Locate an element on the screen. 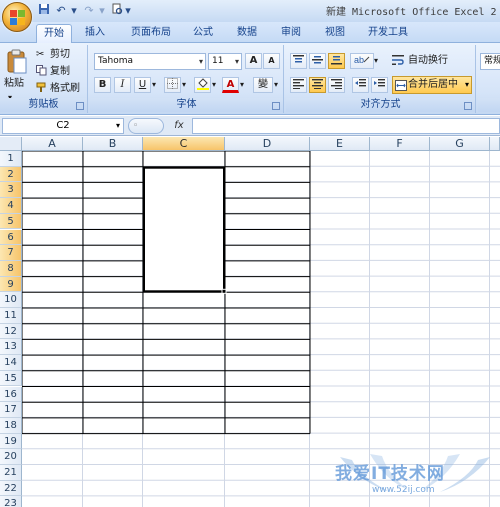  format-painter-button: 格式刷 is located at coordinates (65, 89).